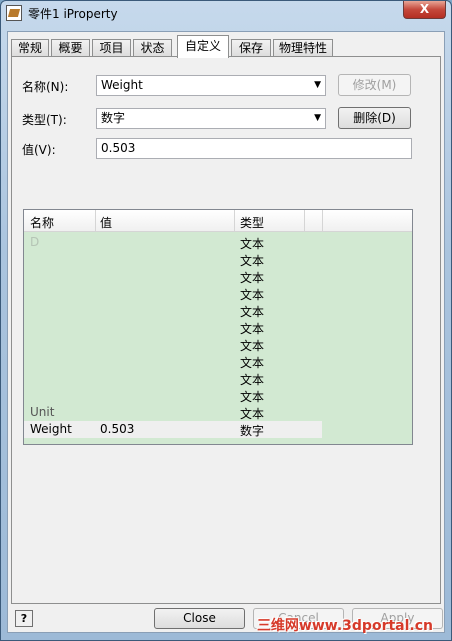  What do you see at coordinates (152, 48) in the screenshot?
I see `tab-status: 状态` at bounding box center [152, 48].